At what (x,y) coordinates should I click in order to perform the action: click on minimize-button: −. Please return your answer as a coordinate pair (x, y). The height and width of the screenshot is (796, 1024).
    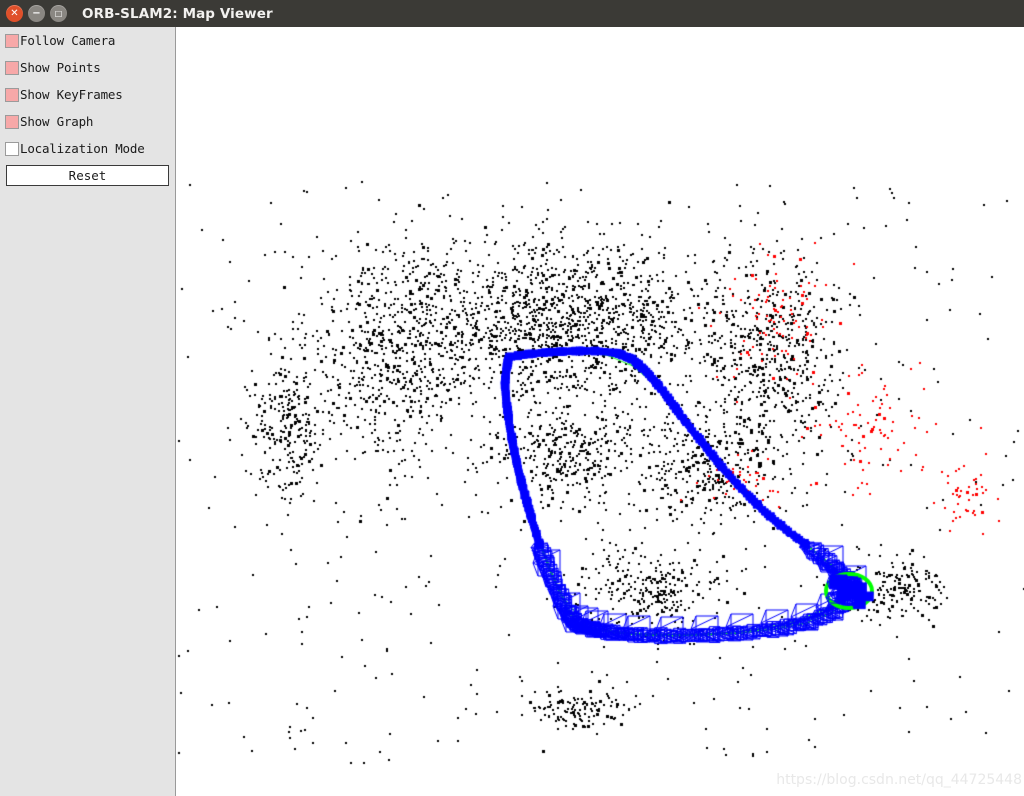
    Looking at the image, I should click on (36, 13).